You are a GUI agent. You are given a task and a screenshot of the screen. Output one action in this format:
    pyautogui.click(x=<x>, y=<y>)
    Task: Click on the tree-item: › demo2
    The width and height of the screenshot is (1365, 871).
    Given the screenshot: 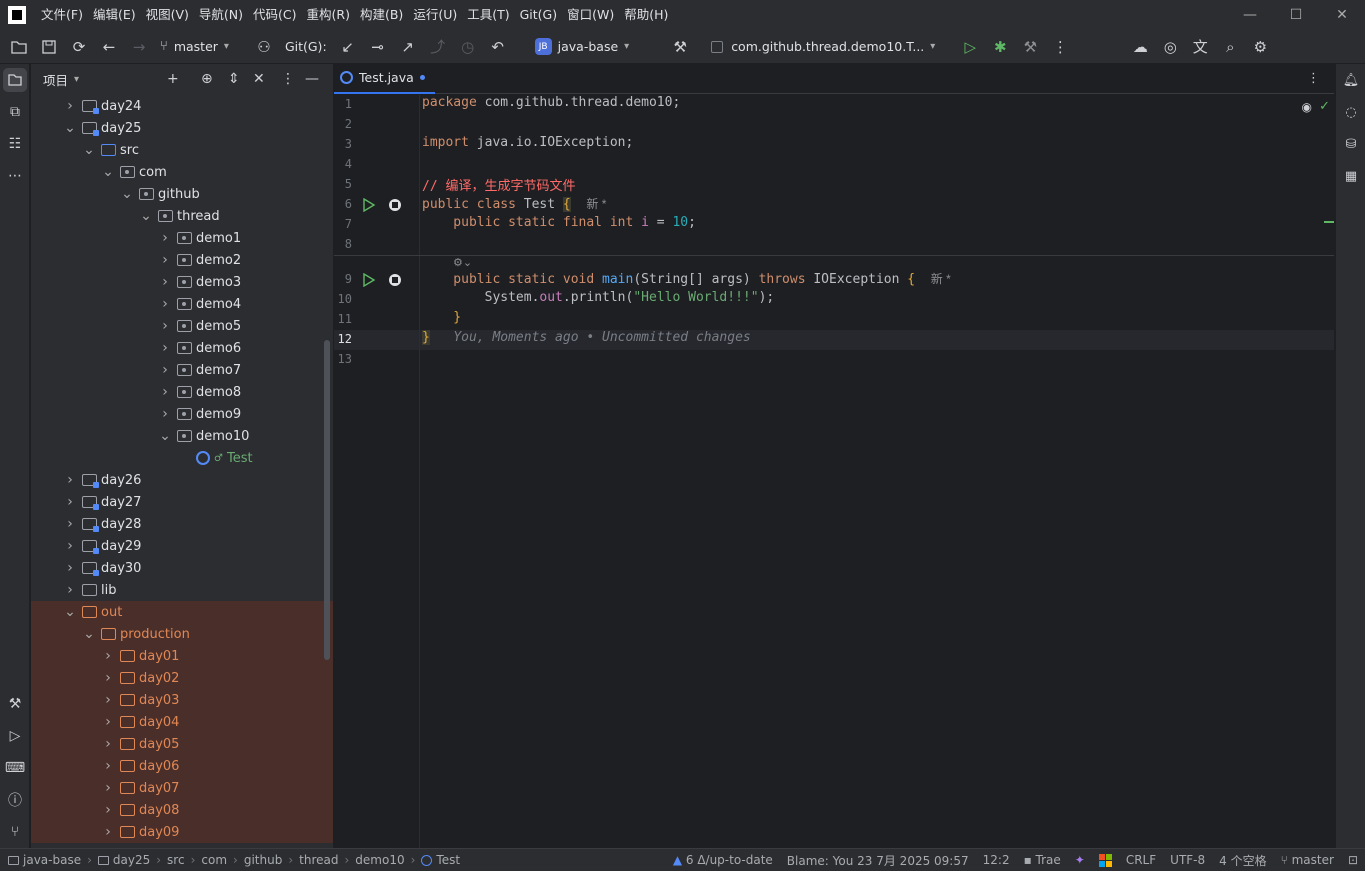 What is the action you would take?
    pyautogui.click(x=182, y=260)
    